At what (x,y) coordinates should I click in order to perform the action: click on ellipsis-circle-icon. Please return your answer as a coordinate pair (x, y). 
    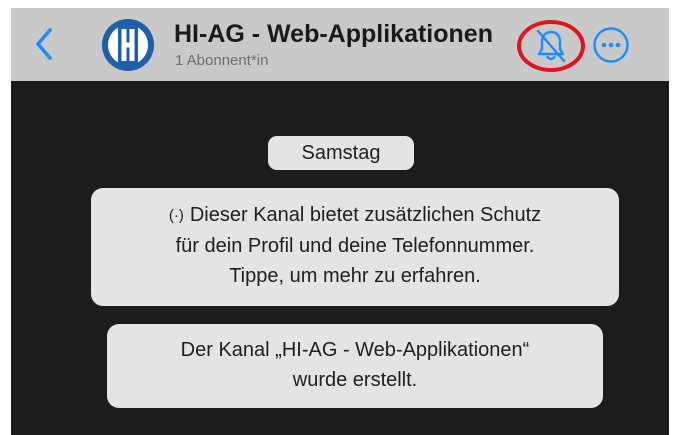
    Looking at the image, I should click on (611, 45).